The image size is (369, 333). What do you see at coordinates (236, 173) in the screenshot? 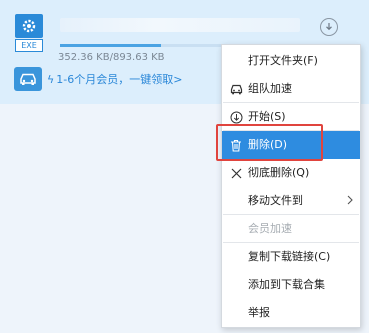
I see `close-icon` at bounding box center [236, 173].